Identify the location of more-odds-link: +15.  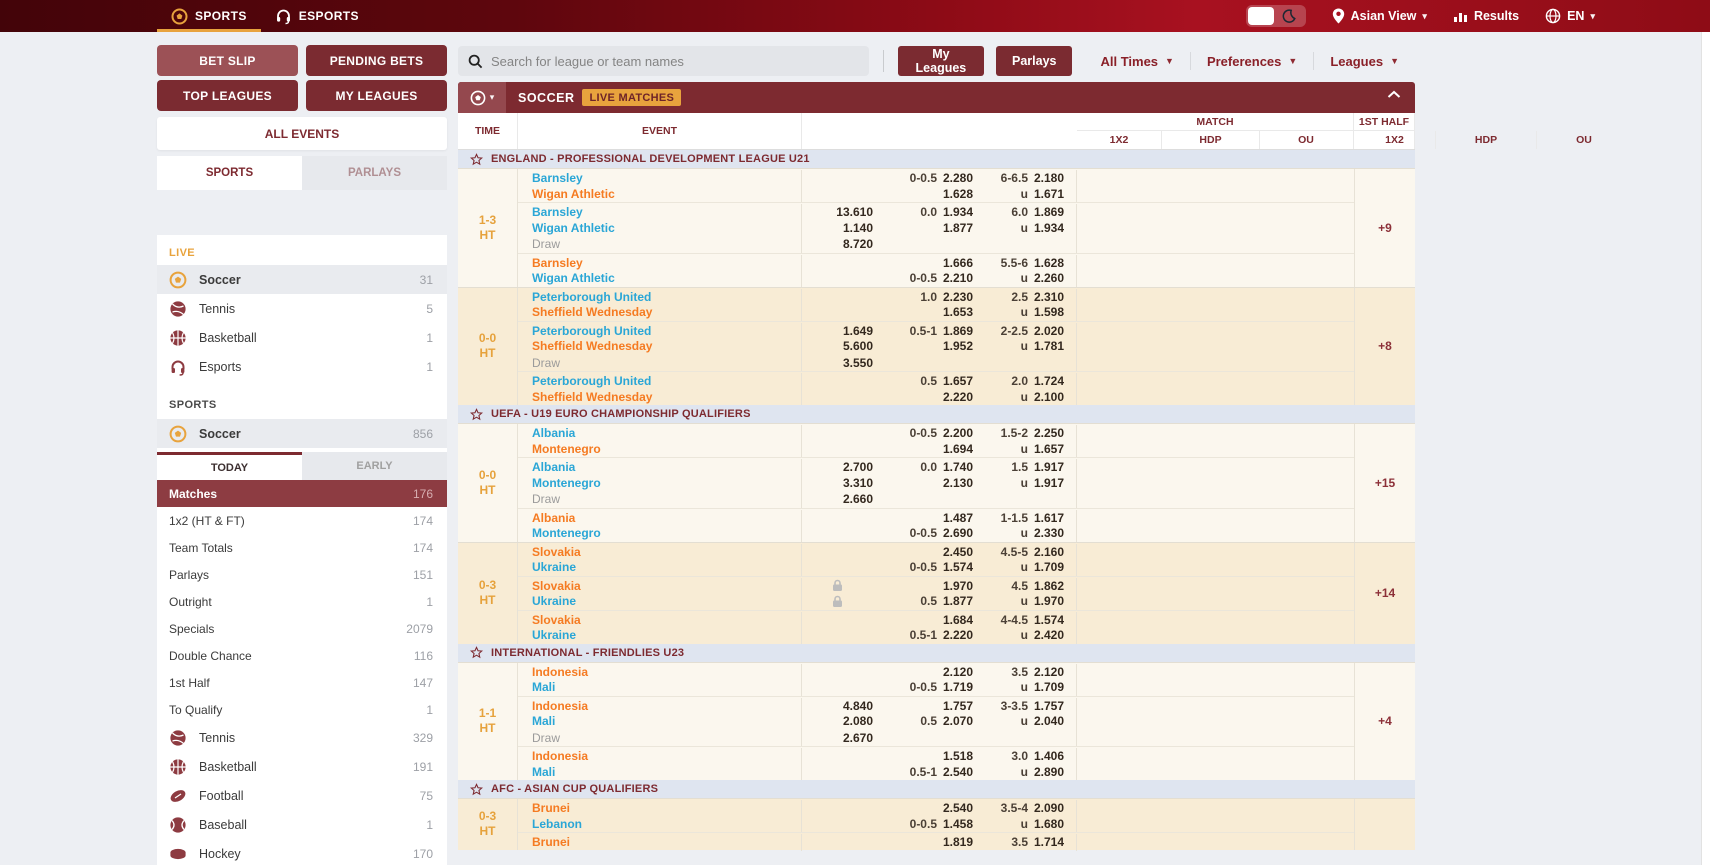
(1384, 483).